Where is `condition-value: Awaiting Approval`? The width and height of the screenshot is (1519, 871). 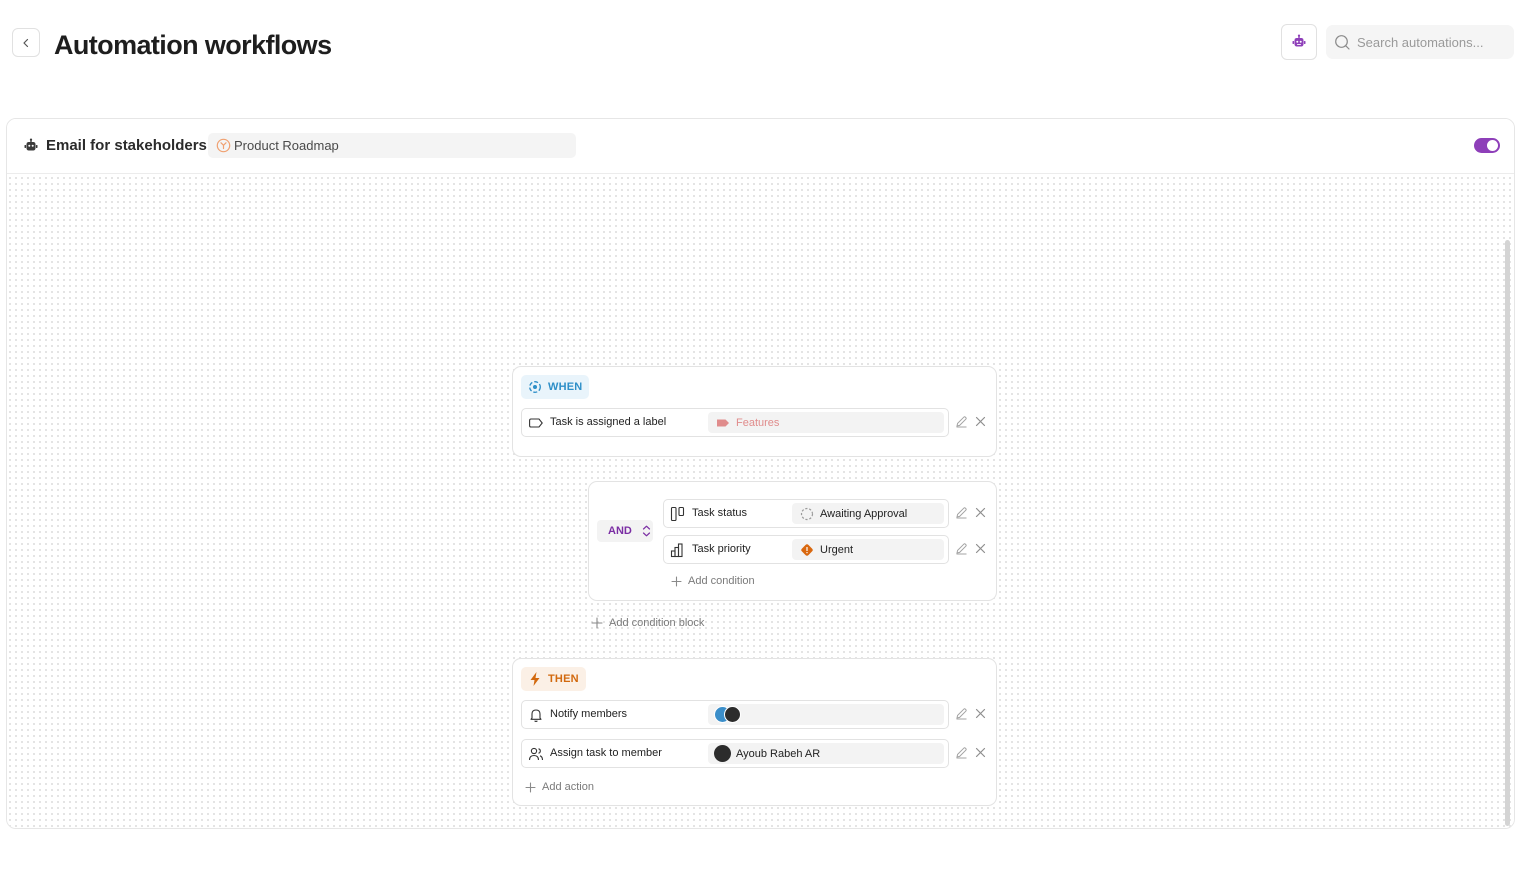
condition-value: Awaiting Approval is located at coordinates (868, 513).